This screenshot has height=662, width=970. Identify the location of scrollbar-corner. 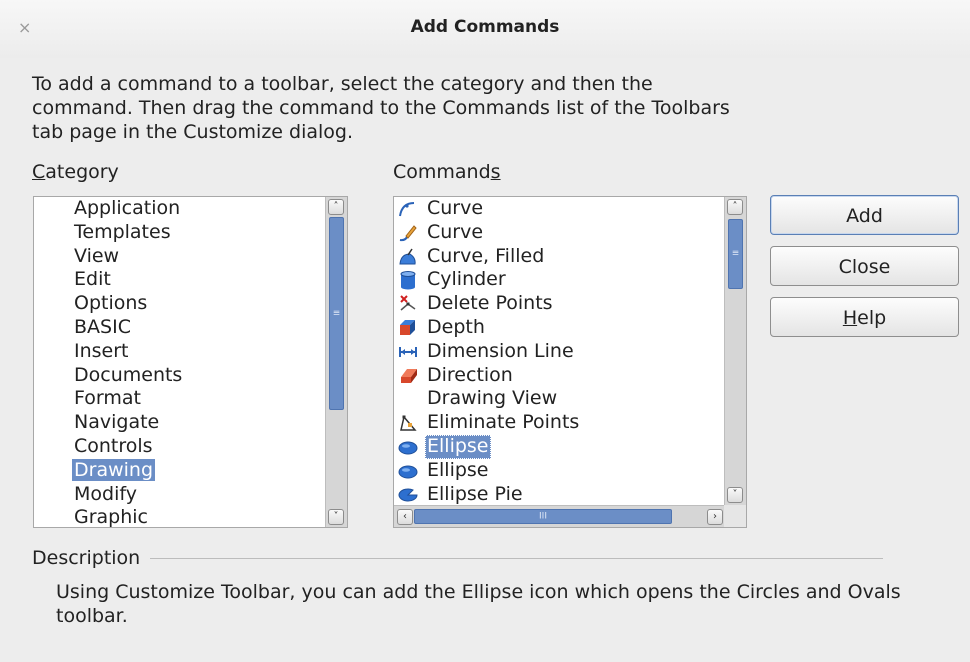
(735, 516).